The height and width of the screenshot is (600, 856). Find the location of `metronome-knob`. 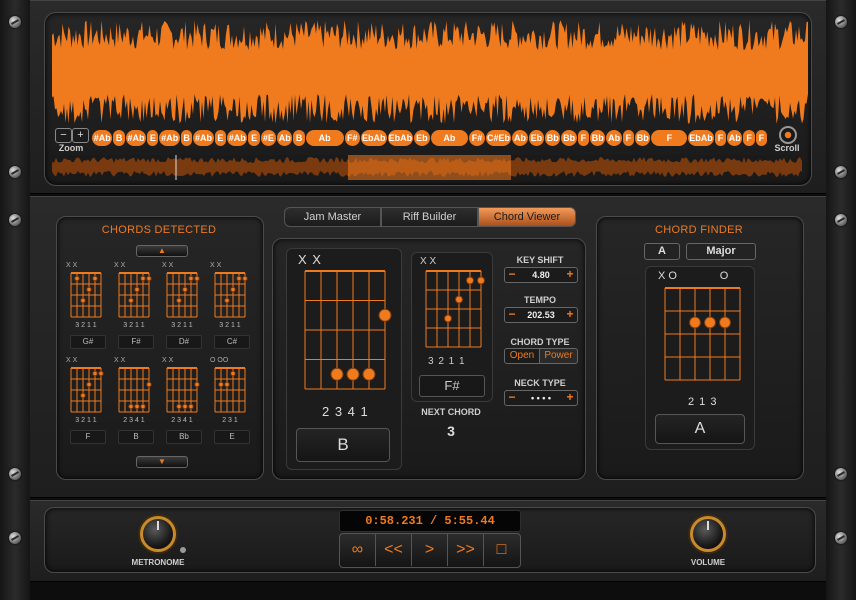

metronome-knob is located at coordinates (158, 534).